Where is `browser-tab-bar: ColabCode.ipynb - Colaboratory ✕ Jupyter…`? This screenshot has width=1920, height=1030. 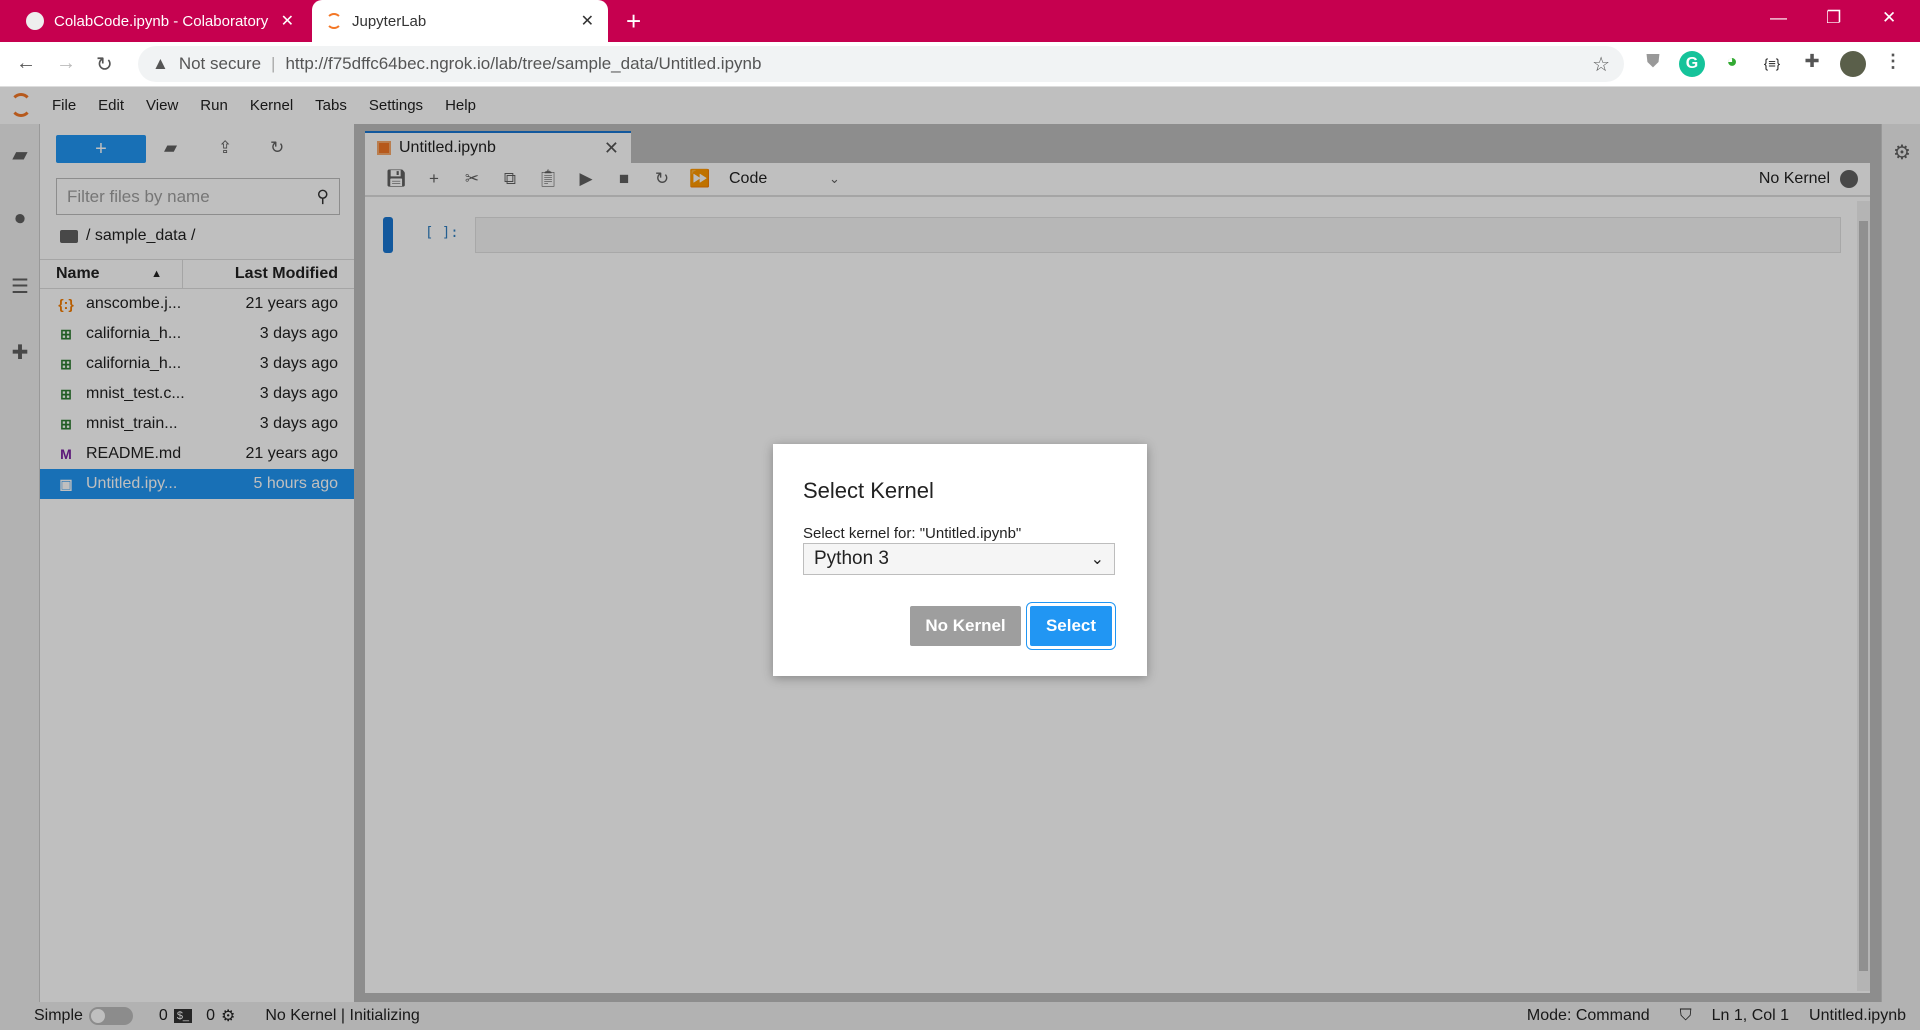 browser-tab-bar: ColabCode.ipynb - Colaboratory ✕ Jupyter… is located at coordinates (960, 21).